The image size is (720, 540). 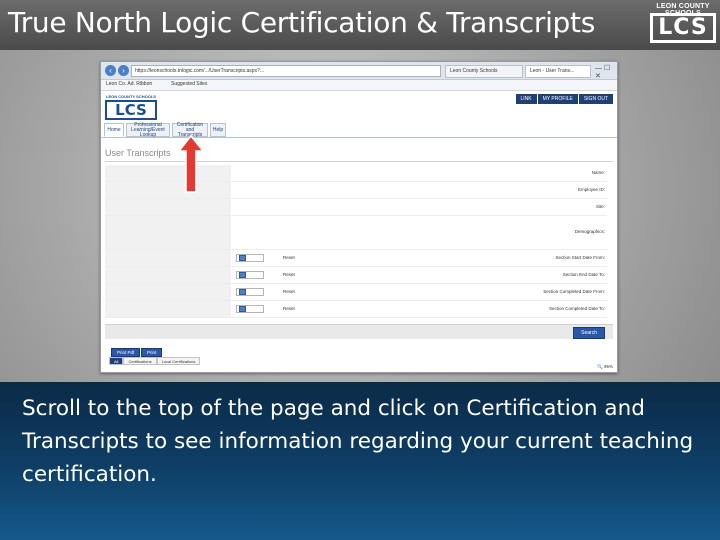 What do you see at coordinates (138, 153) in the screenshot?
I see `page-title: User Transcripts` at bounding box center [138, 153].